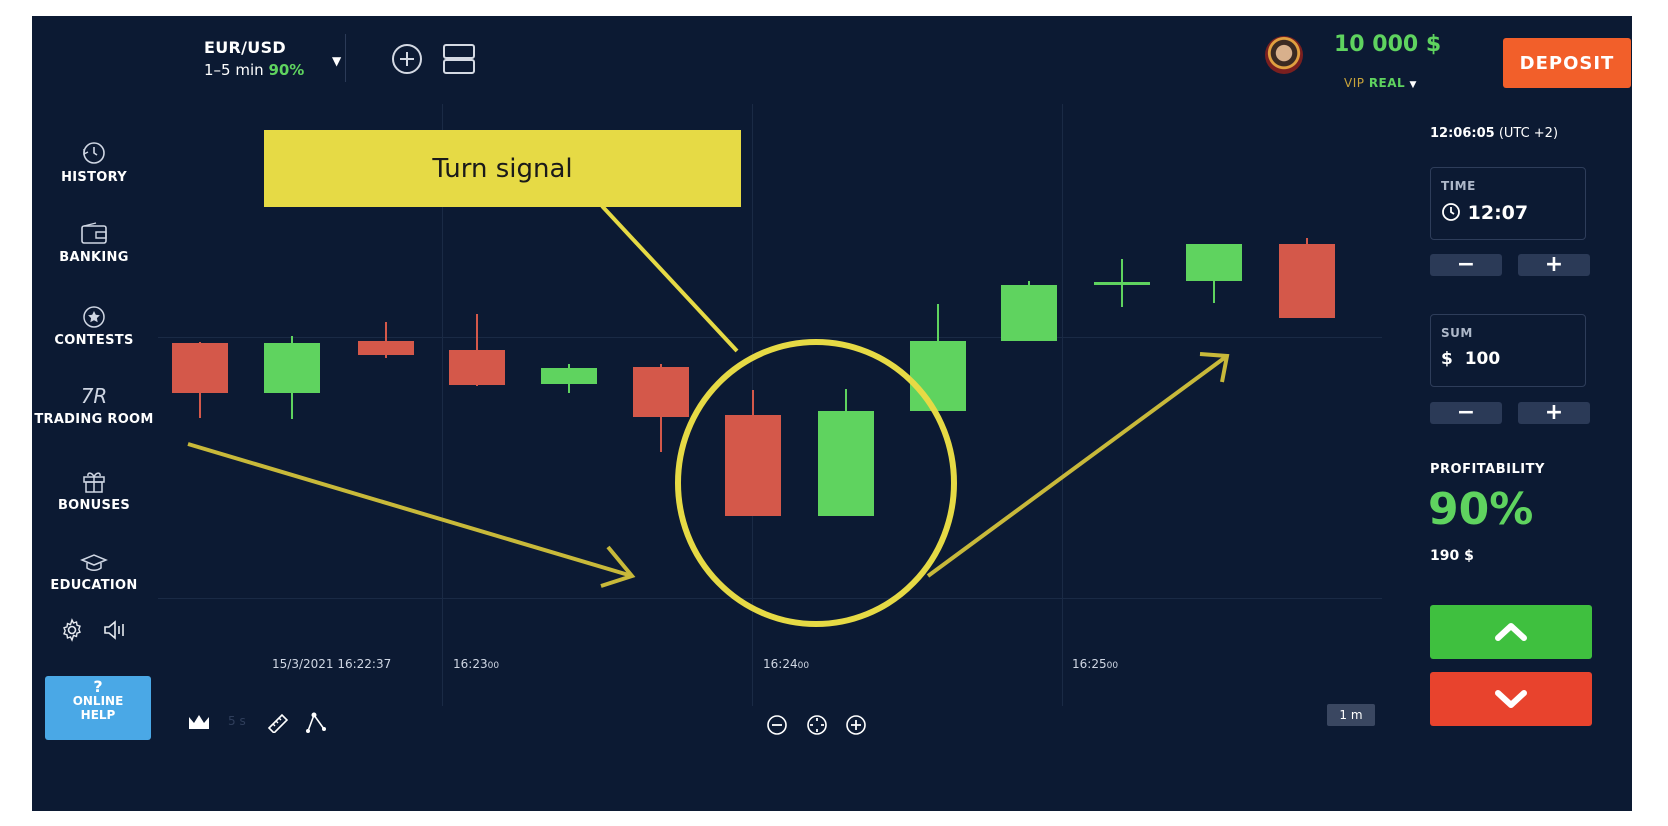 This screenshot has height=826, width=1668. What do you see at coordinates (1508, 350) in the screenshot?
I see `sum-field: SUM $ 100` at bounding box center [1508, 350].